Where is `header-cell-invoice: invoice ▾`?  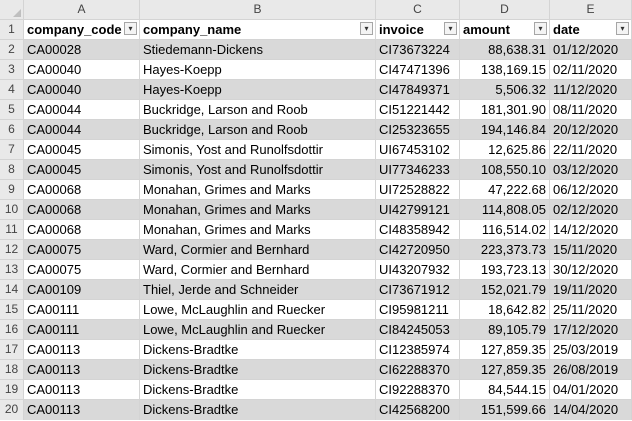 header-cell-invoice: invoice ▾ is located at coordinates (418, 30).